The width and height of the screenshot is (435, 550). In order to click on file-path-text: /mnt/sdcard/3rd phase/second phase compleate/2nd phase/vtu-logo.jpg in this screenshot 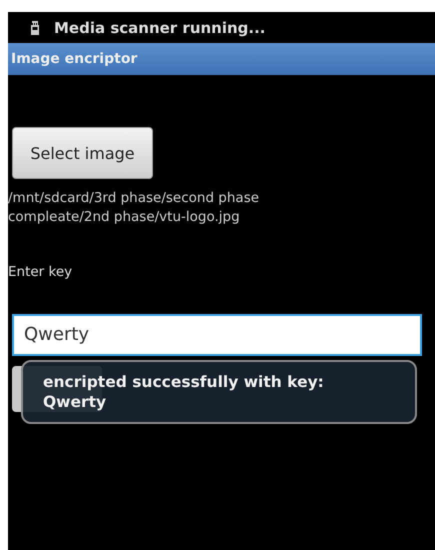, I will do `click(134, 208)`.